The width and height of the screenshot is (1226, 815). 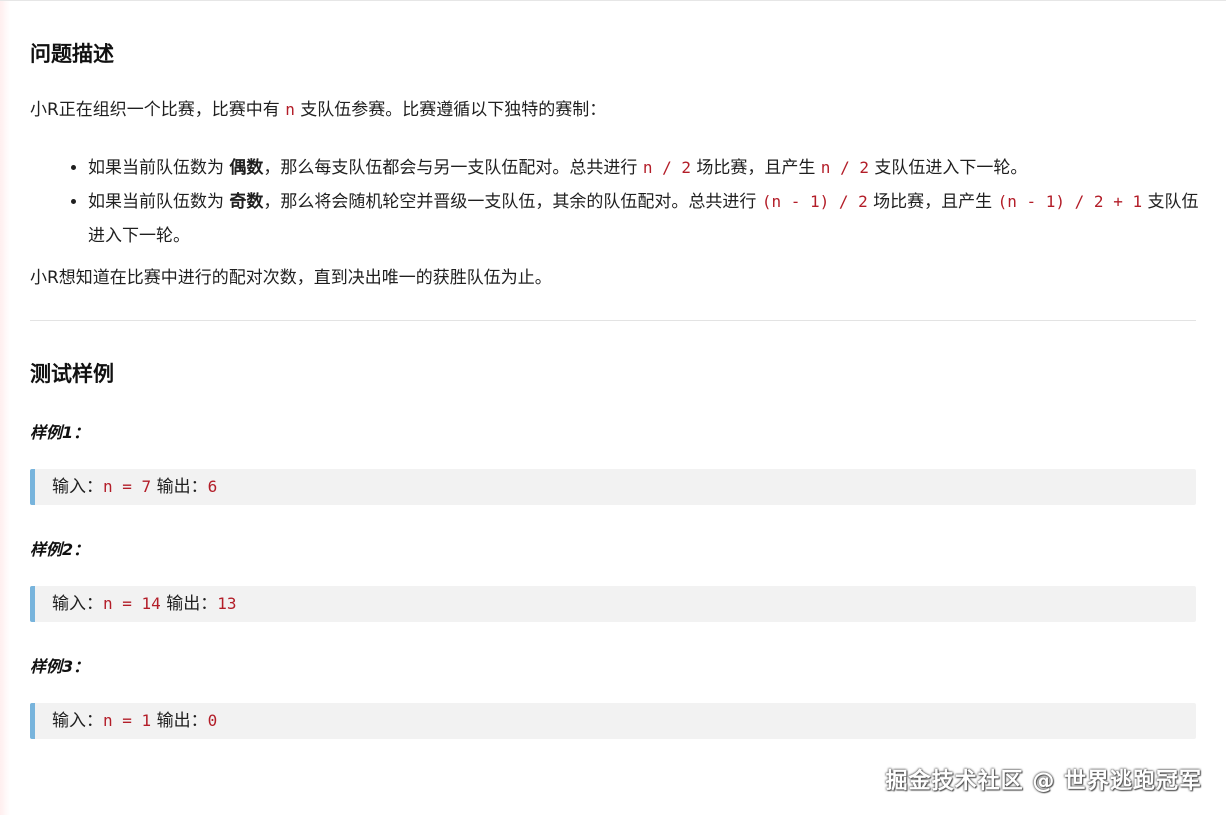 I want to click on output-code: 13, so click(x=227, y=603).